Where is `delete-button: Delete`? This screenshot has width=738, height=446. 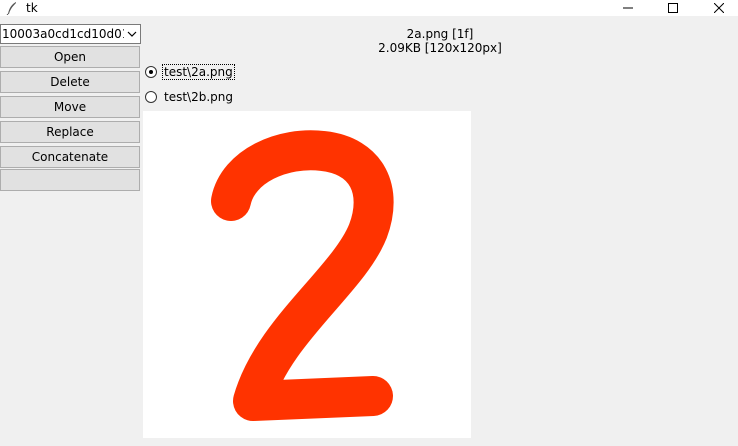 delete-button: Delete is located at coordinates (70, 82).